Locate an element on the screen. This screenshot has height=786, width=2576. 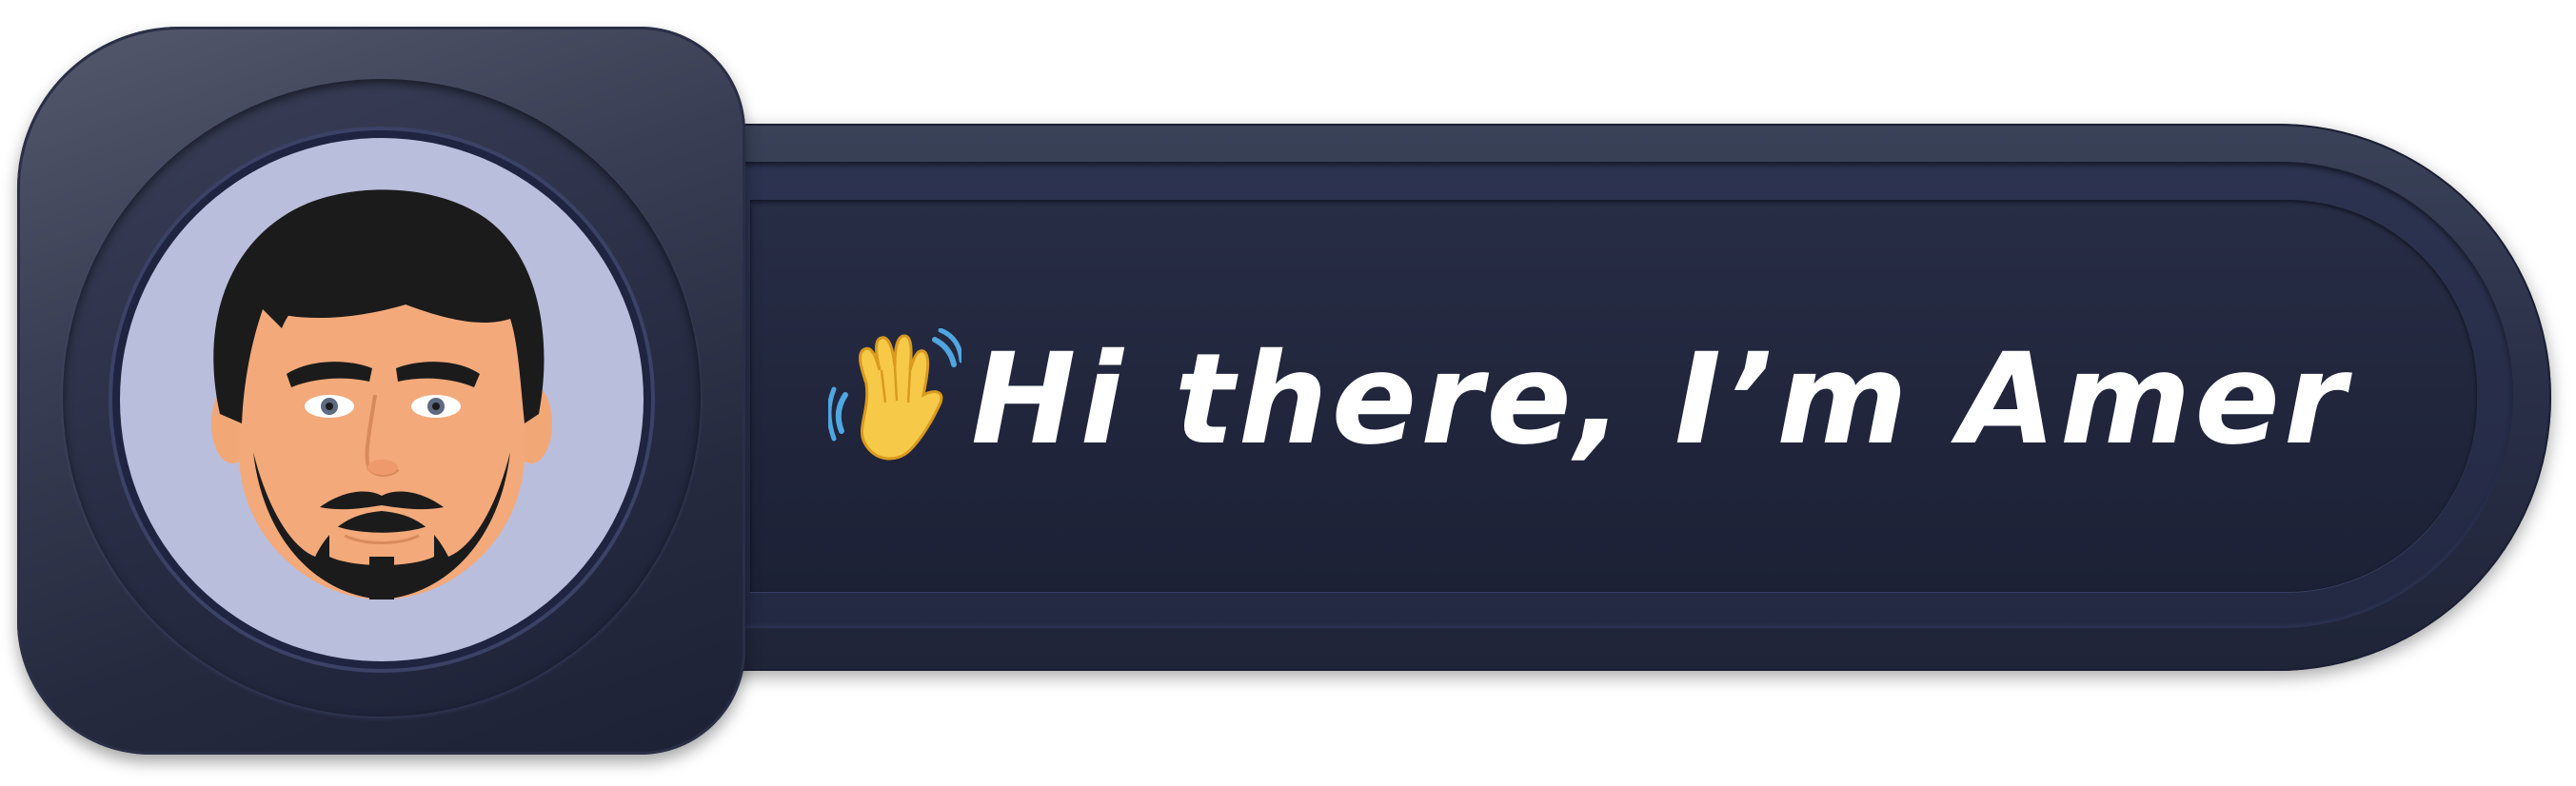
avatar is located at coordinates (382, 399).